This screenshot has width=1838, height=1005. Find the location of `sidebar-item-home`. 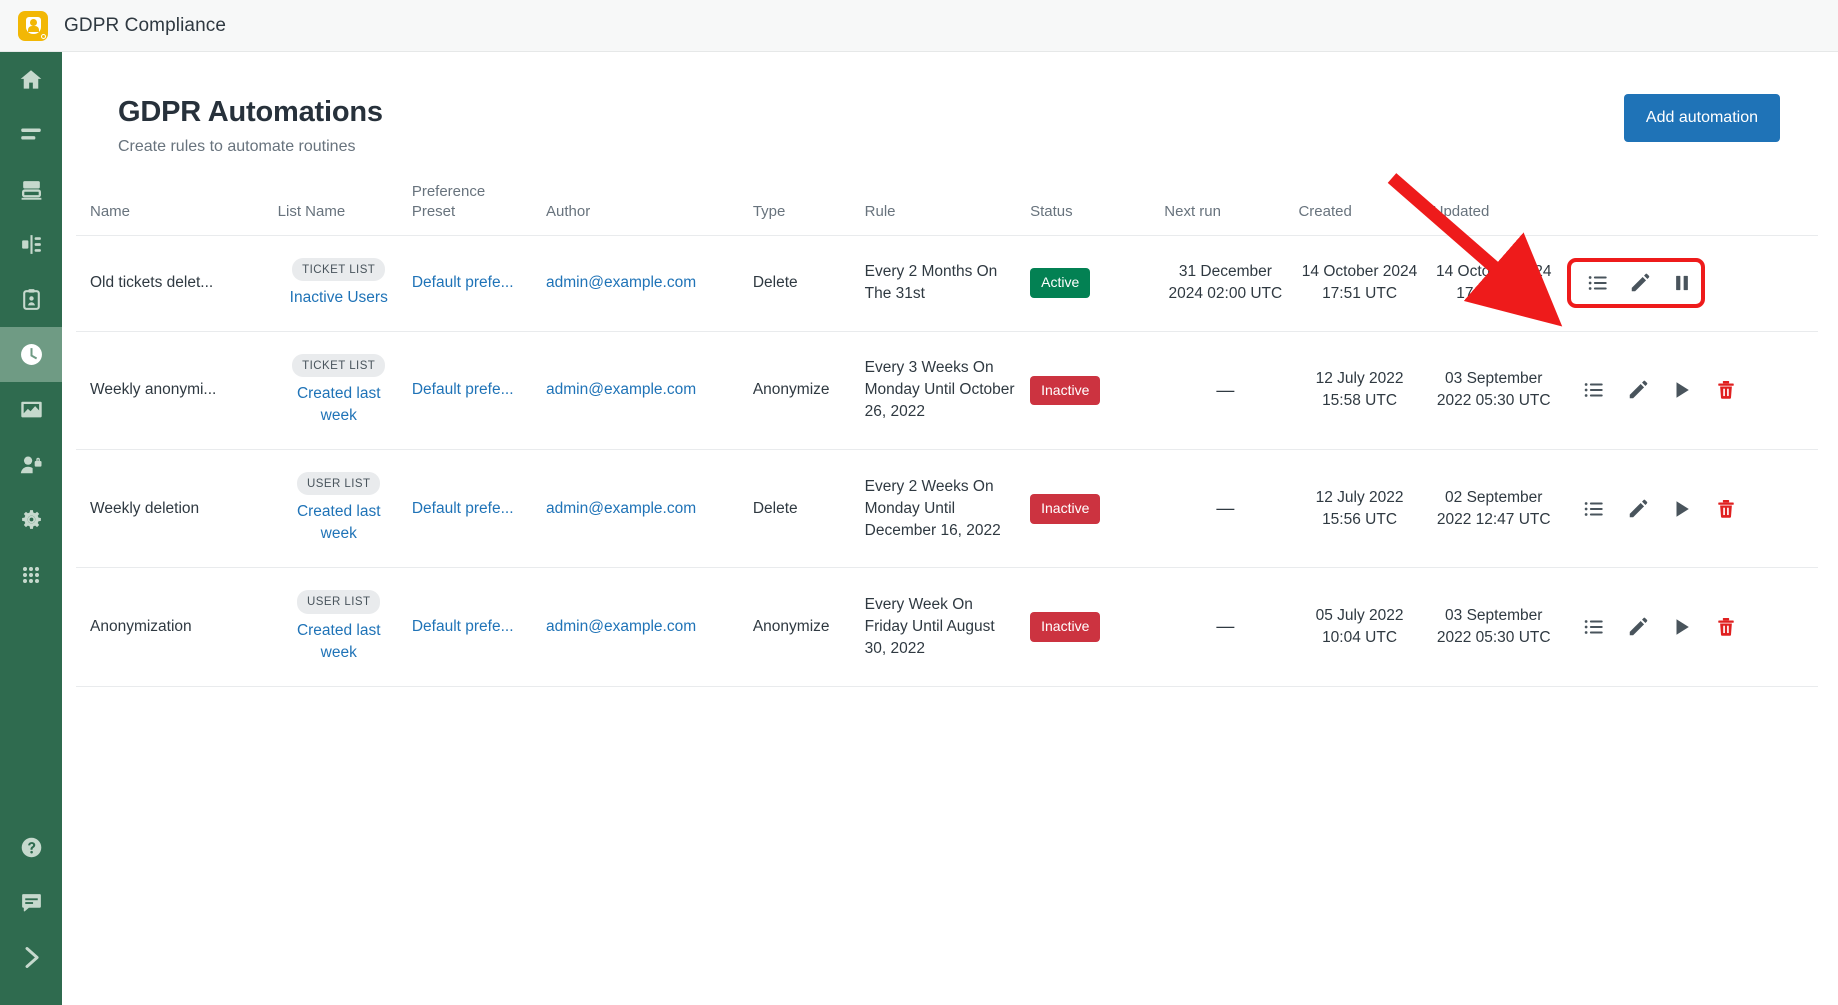

sidebar-item-home is located at coordinates (31, 79).